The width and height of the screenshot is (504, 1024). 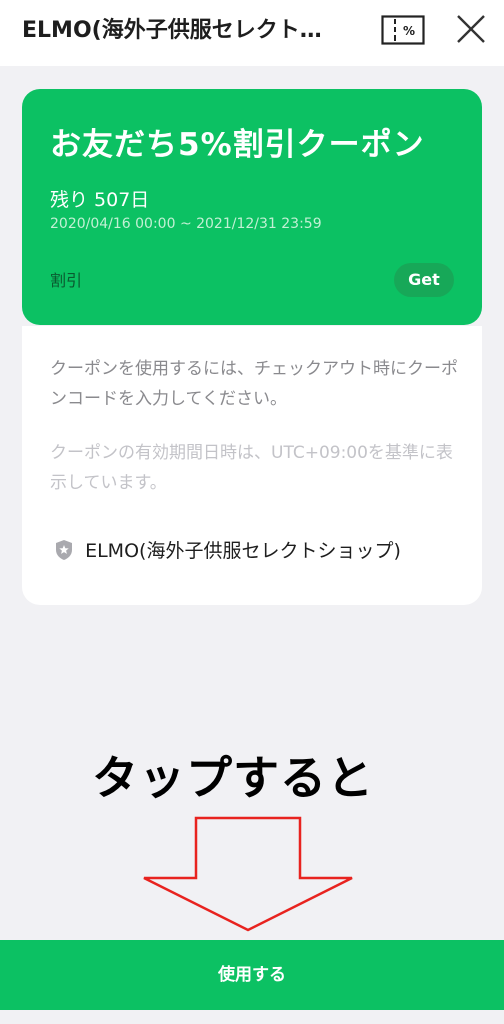 What do you see at coordinates (233, 778) in the screenshot?
I see `annotation-text: タップすると` at bounding box center [233, 778].